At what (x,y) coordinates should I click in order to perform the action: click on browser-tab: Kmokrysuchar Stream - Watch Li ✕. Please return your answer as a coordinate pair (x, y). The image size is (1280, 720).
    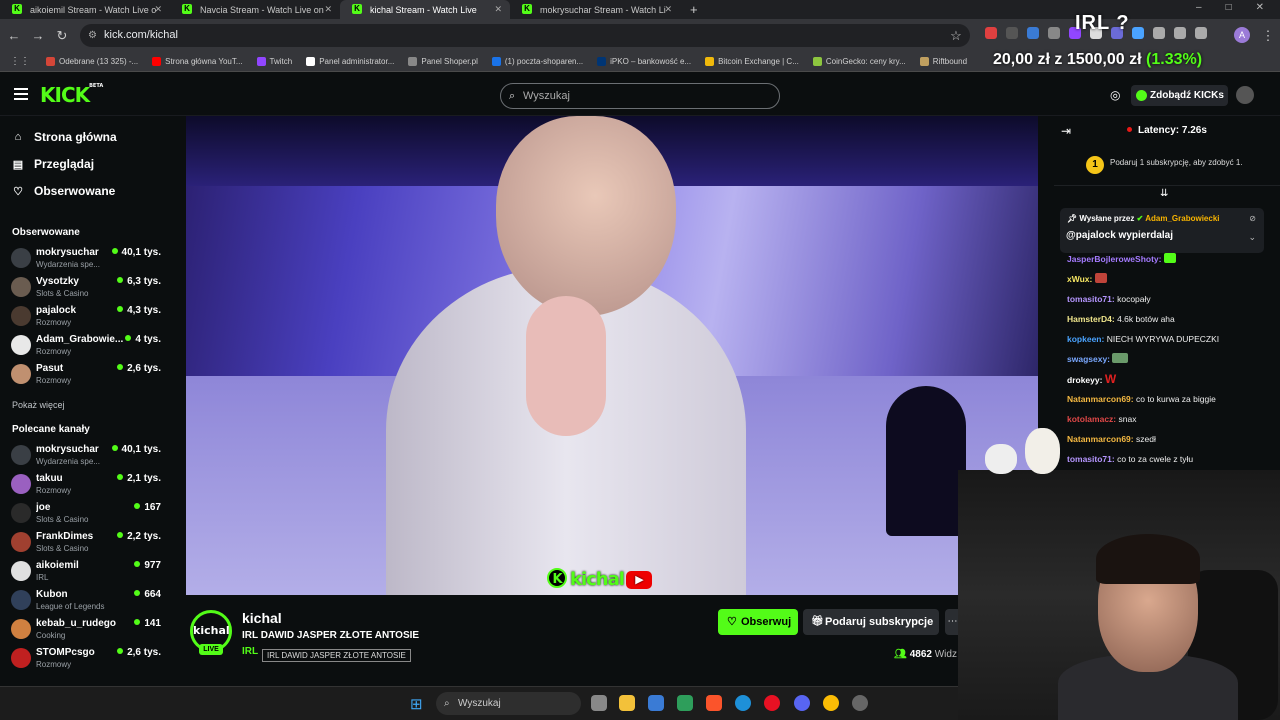
    Looking at the image, I should click on (595, 9).